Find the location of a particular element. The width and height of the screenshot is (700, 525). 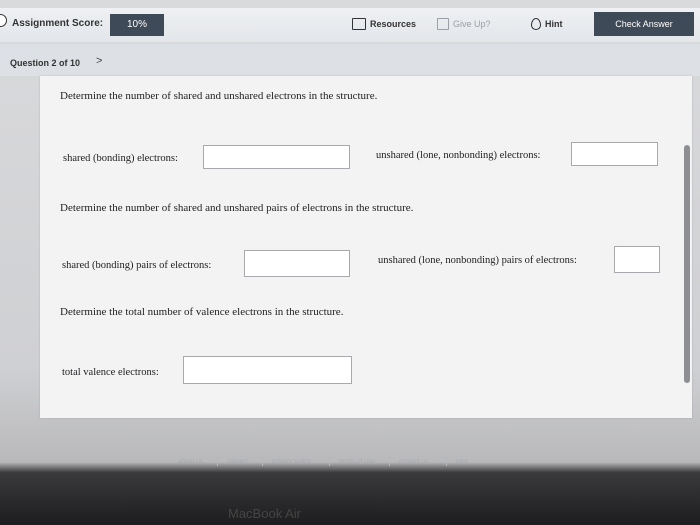

shared-electrons-input is located at coordinates (276, 157).